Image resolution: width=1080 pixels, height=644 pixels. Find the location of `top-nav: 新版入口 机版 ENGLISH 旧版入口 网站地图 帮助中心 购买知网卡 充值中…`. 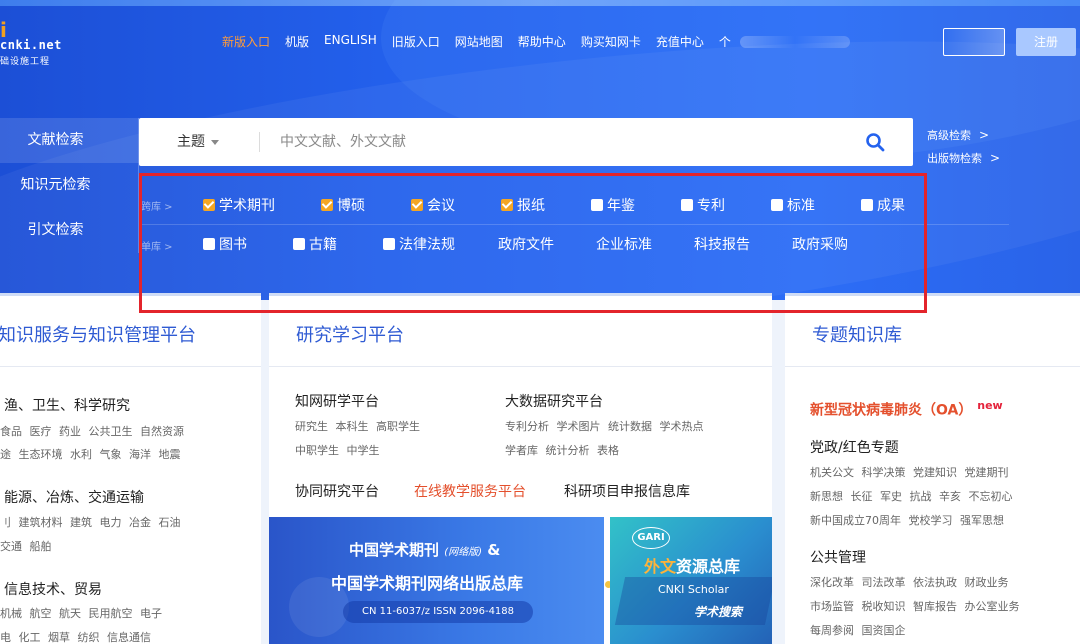

top-nav: 新版入口 机版 ENGLISH 旧版入口 网站地图 帮助中心 购买知网卡 充值中… is located at coordinates (543, 42).